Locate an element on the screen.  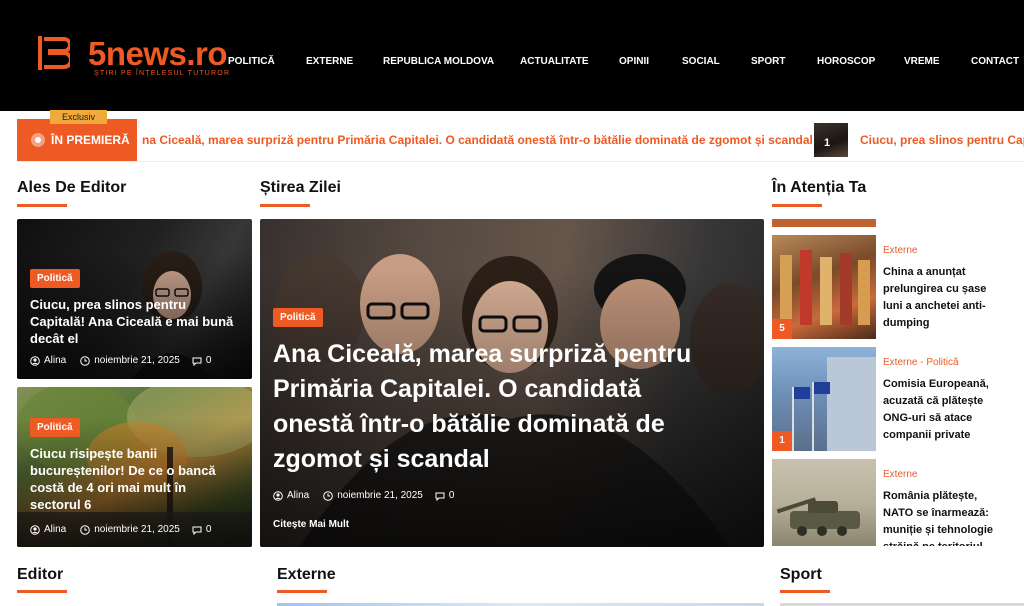
site-logo: 5news.ro ȘTIRI PE ÎNȚELESUL TUTUROR is located at coordinates (133, 59).